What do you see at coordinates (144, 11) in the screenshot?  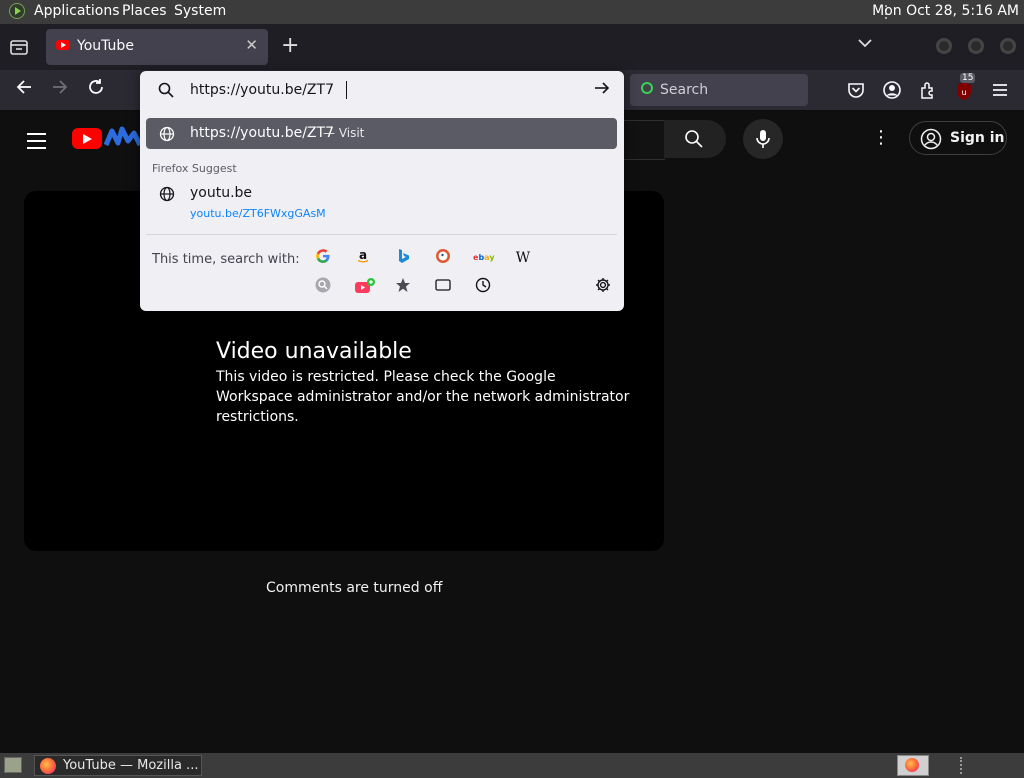 I see `places-menu: Places` at bounding box center [144, 11].